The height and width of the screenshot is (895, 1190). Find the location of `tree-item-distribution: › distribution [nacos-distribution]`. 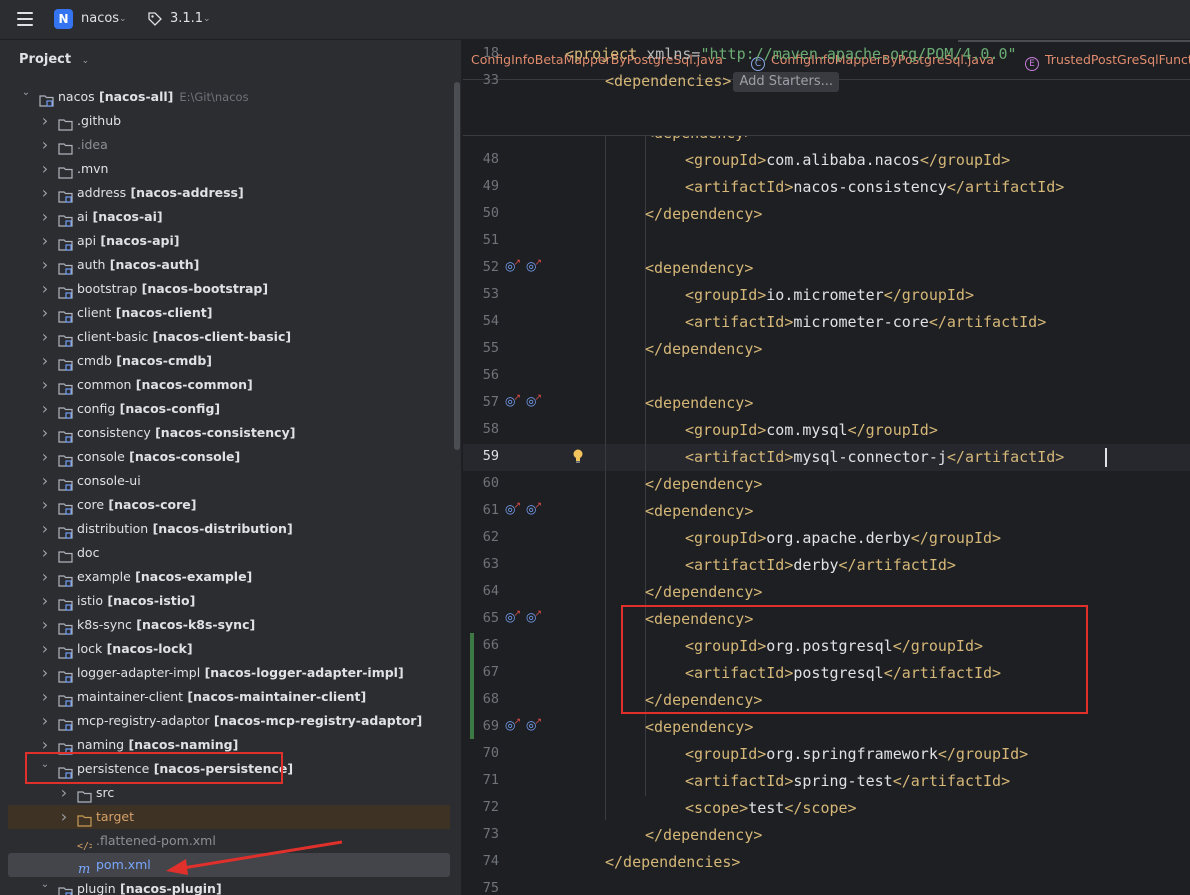

tree-item-distribution: › distribution [nacos-distribution] is located at coordinates (229, 529).